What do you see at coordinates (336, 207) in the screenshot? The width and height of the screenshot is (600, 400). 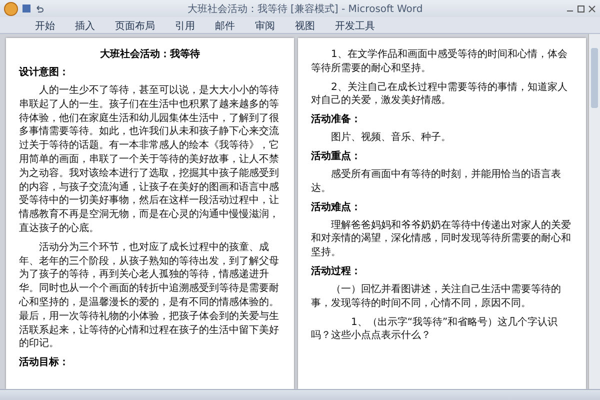 I see `section-heading: 活动难点：` at bounding box center [336, 207].